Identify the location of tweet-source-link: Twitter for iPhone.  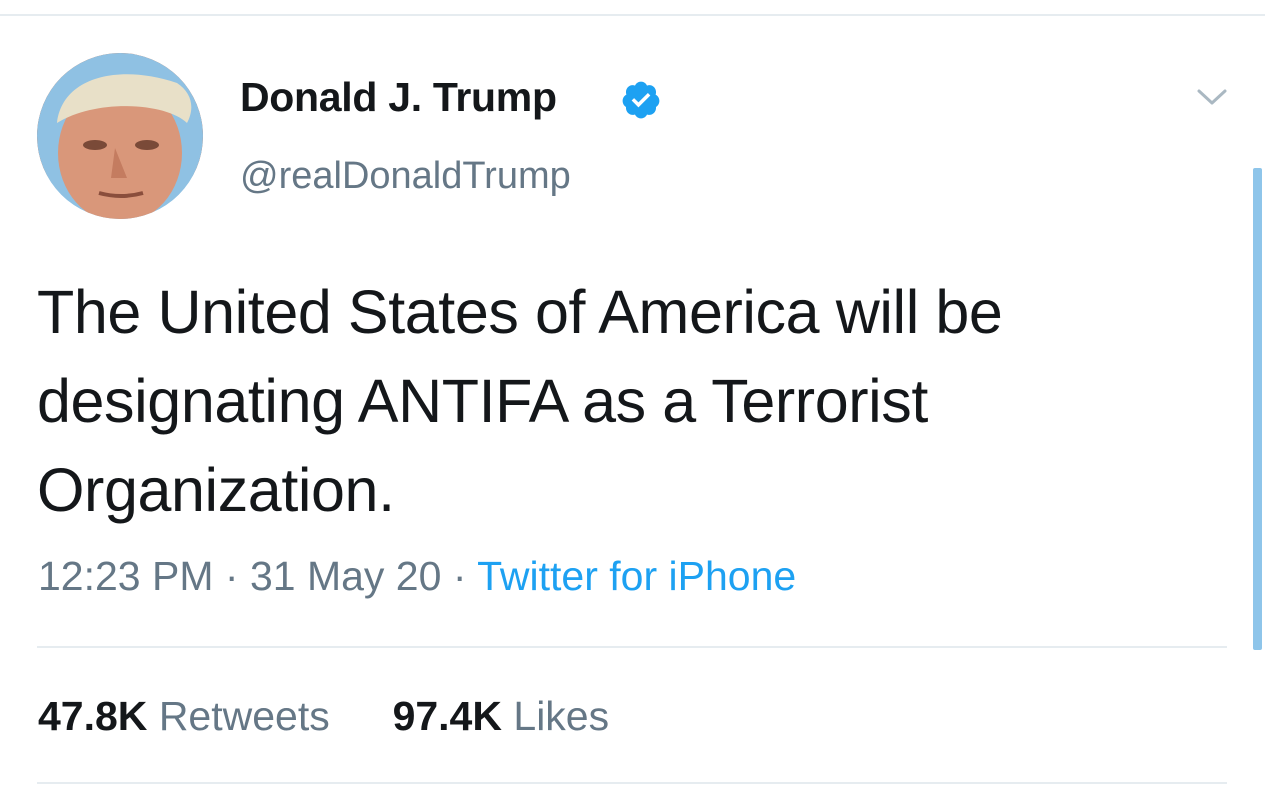
(636, 576).